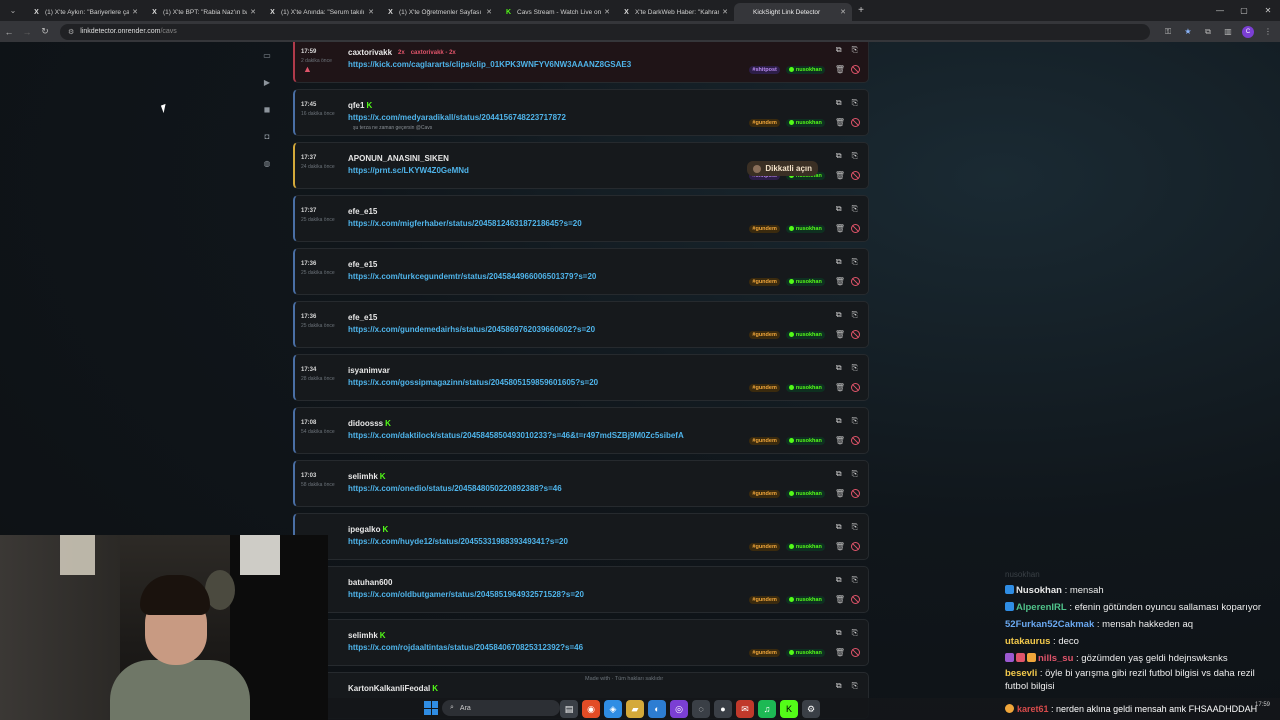  I want to click on photos-icon: ◈, so click(613, 709).